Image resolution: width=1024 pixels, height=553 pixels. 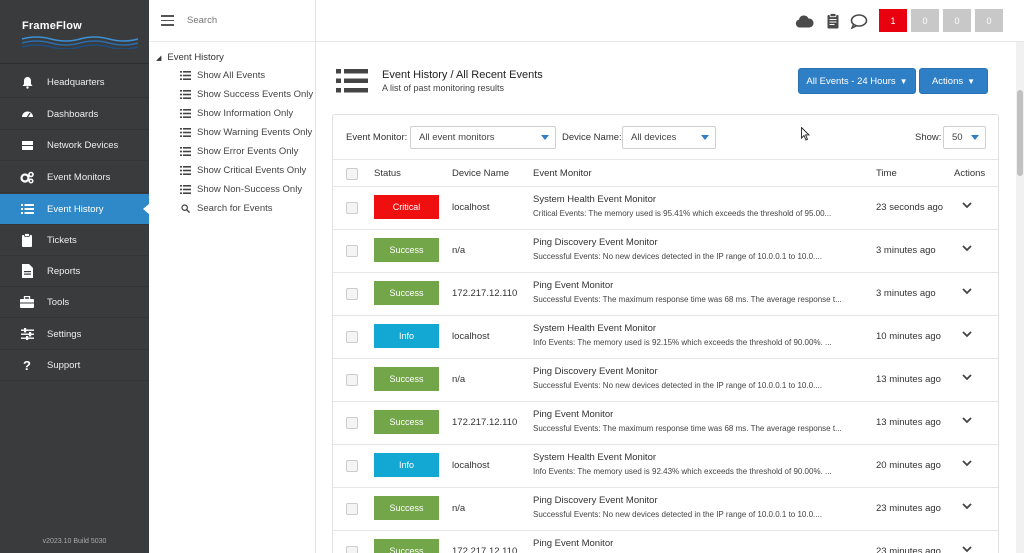 I want to click on sidebar-item-dashboards: Dashboards, so click(x=74, y=114).